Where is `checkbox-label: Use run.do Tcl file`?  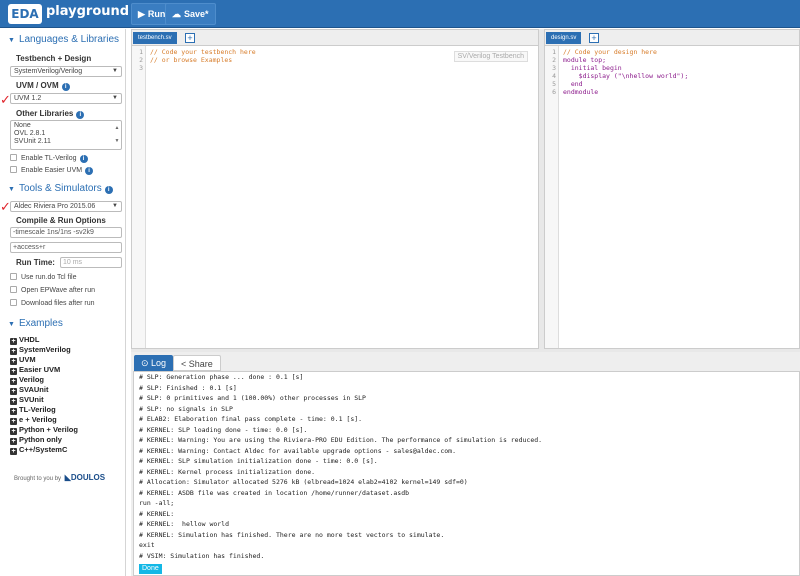
checkbox-label: Use run.do Tcl file is located at coordinates (49, 277).